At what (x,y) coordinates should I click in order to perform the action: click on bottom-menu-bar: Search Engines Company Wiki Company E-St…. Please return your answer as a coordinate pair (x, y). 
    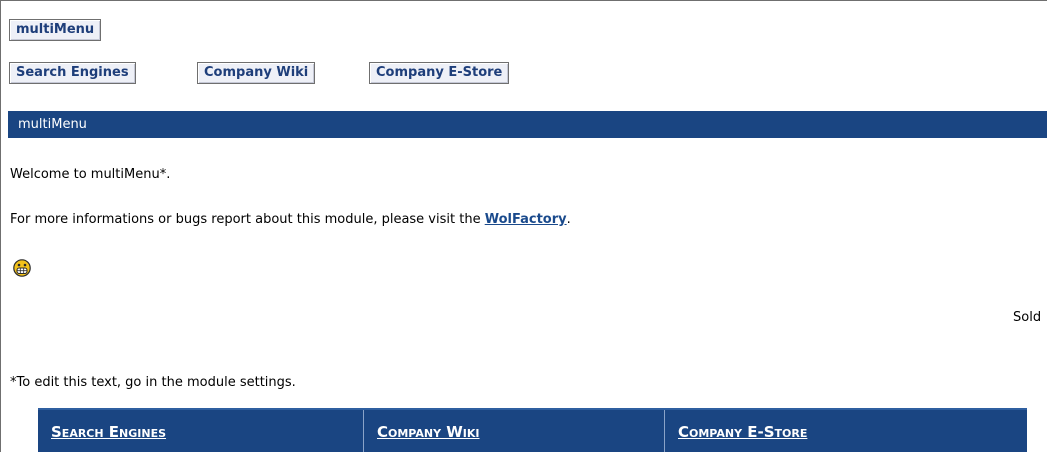
    Looking at the image, I should click on (532, 430).